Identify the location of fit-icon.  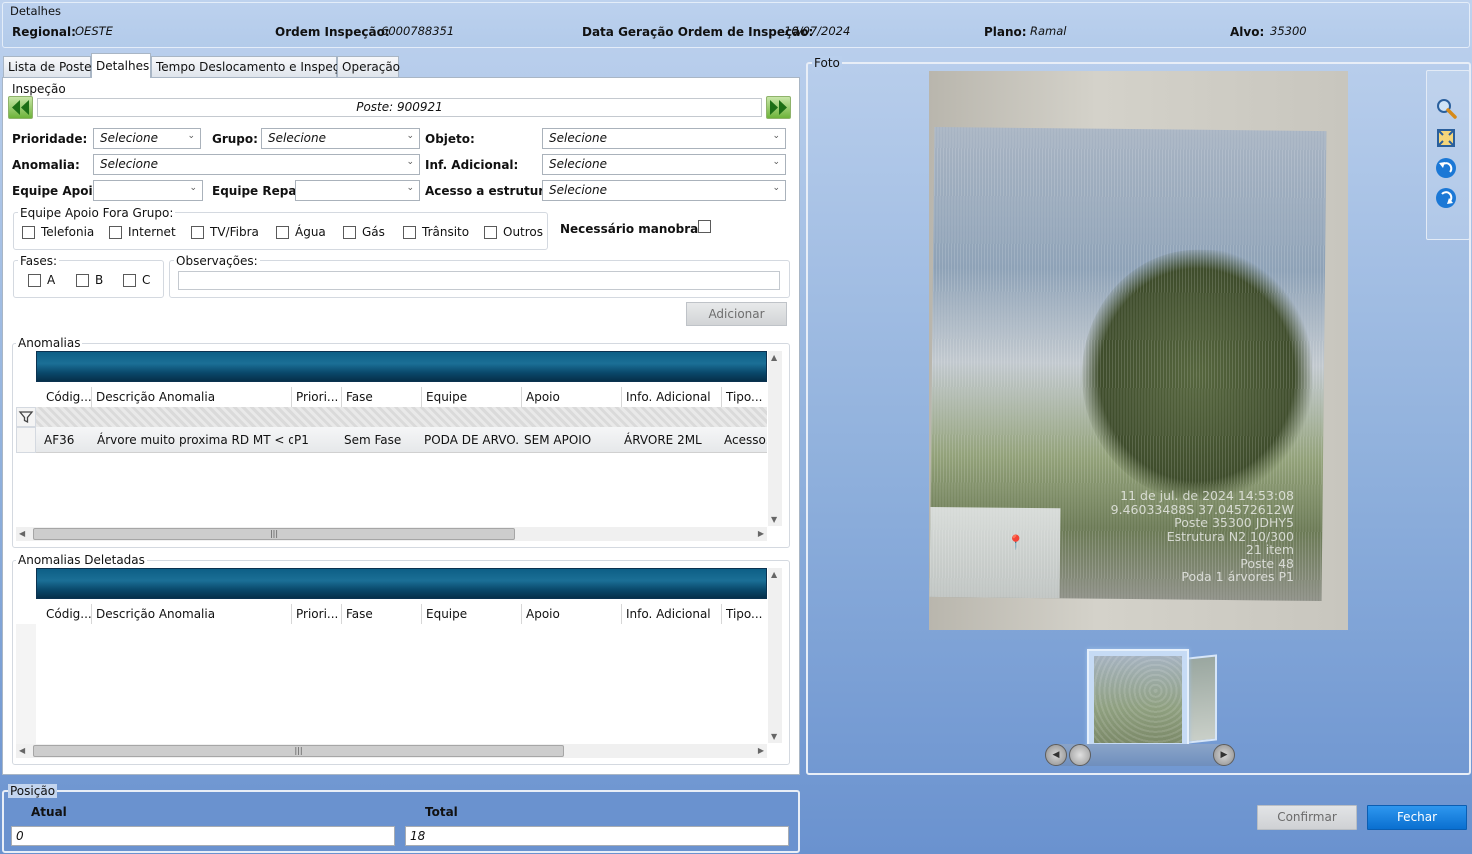
(1446, 138).